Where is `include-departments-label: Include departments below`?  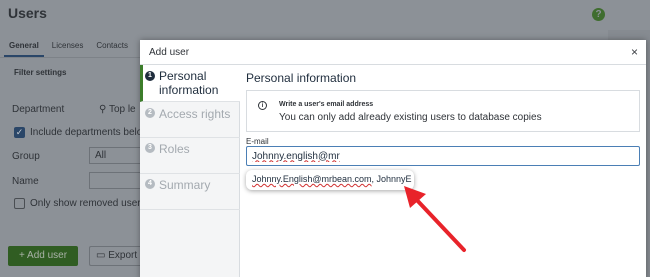
include-departments-label: Include departments below is located at coordinates (90, 132).